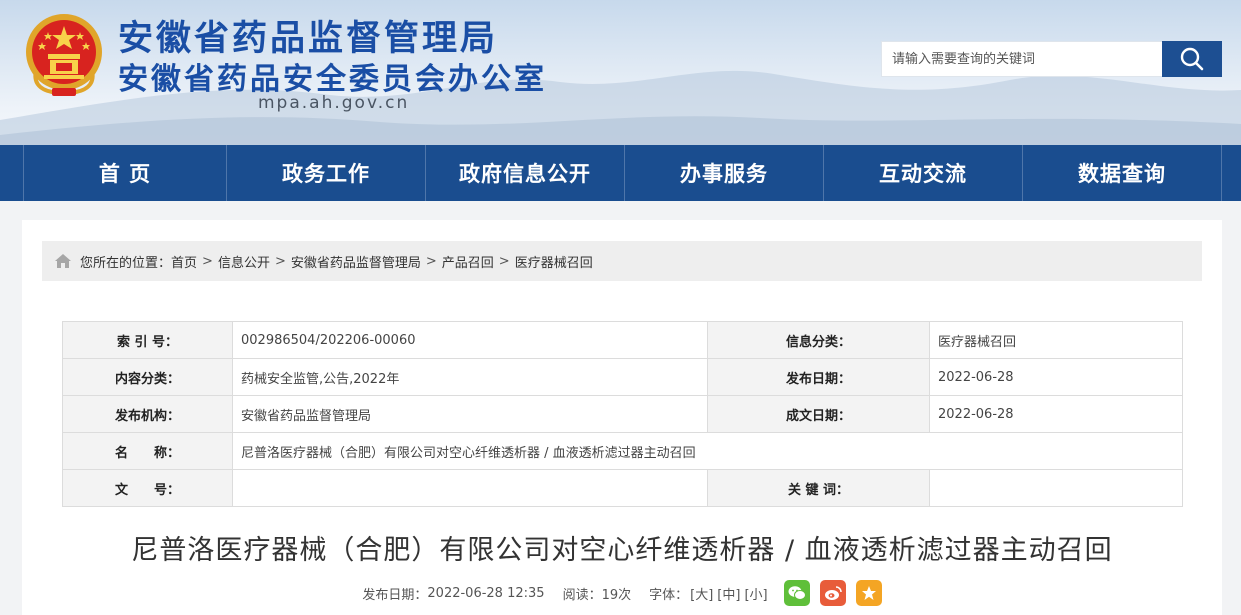 Image resolution: width=1241 pixels, height=615 pixels. Describe the element at coordinates (1056, 340) in the screenshot. I see `info-category-value: 医疗器械召回` at that location.